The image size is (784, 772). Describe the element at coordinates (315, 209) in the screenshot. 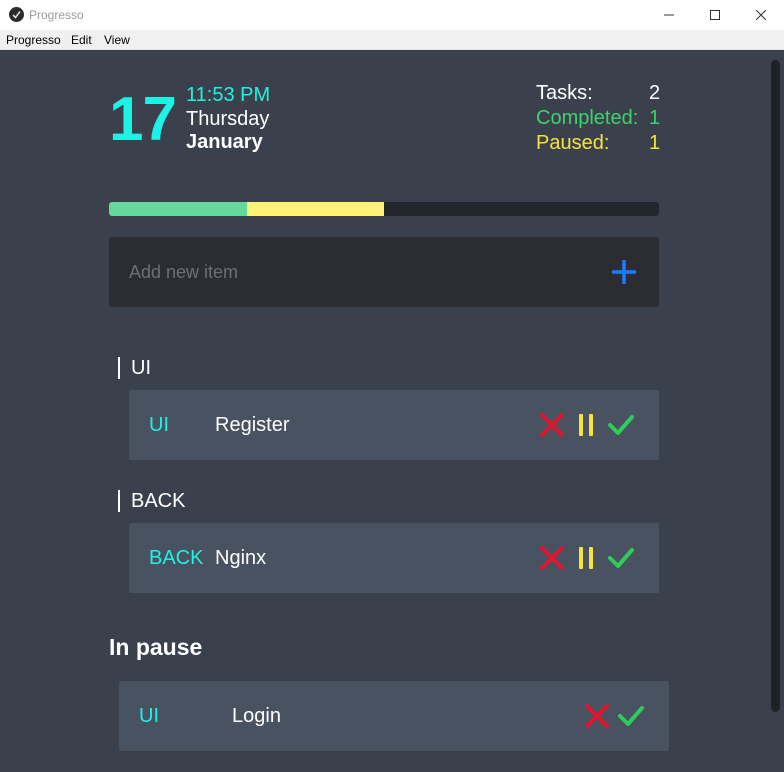

I see `progress-paused-segment` at that location.